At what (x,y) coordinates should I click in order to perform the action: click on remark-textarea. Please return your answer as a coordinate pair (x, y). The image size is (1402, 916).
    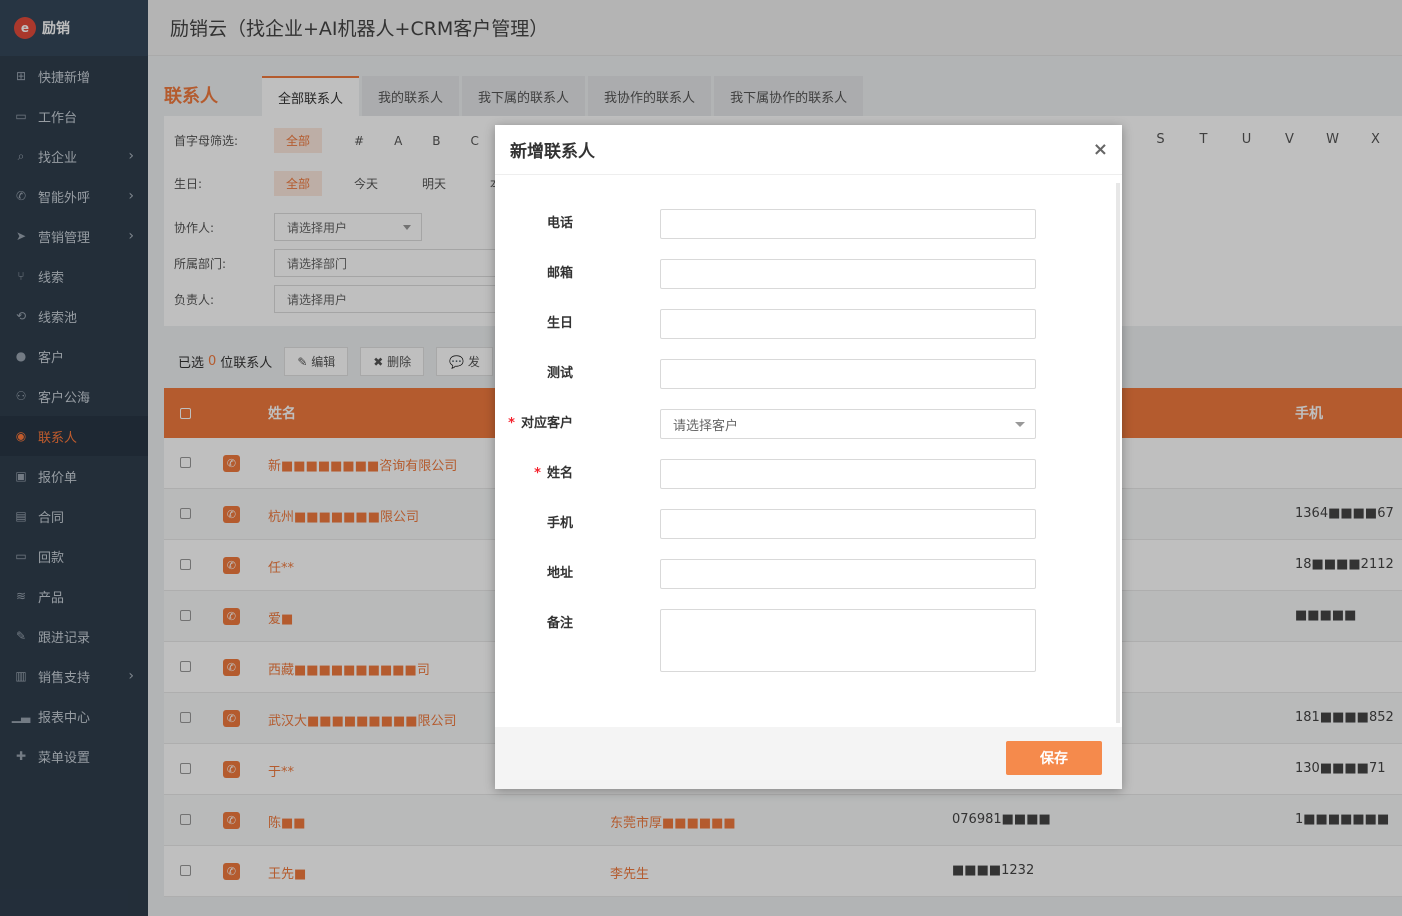
    Looking at the image, I should click on (848, 640).